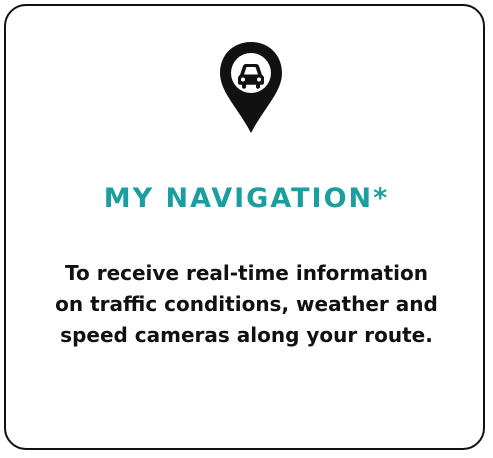 Image resolution: width=493 pixels, height=458 pixels. What do you see at coordinates (246, 335) in the screenshot?
I see `description-line: speed cameras along your route.` at bounding box center [246, 335].